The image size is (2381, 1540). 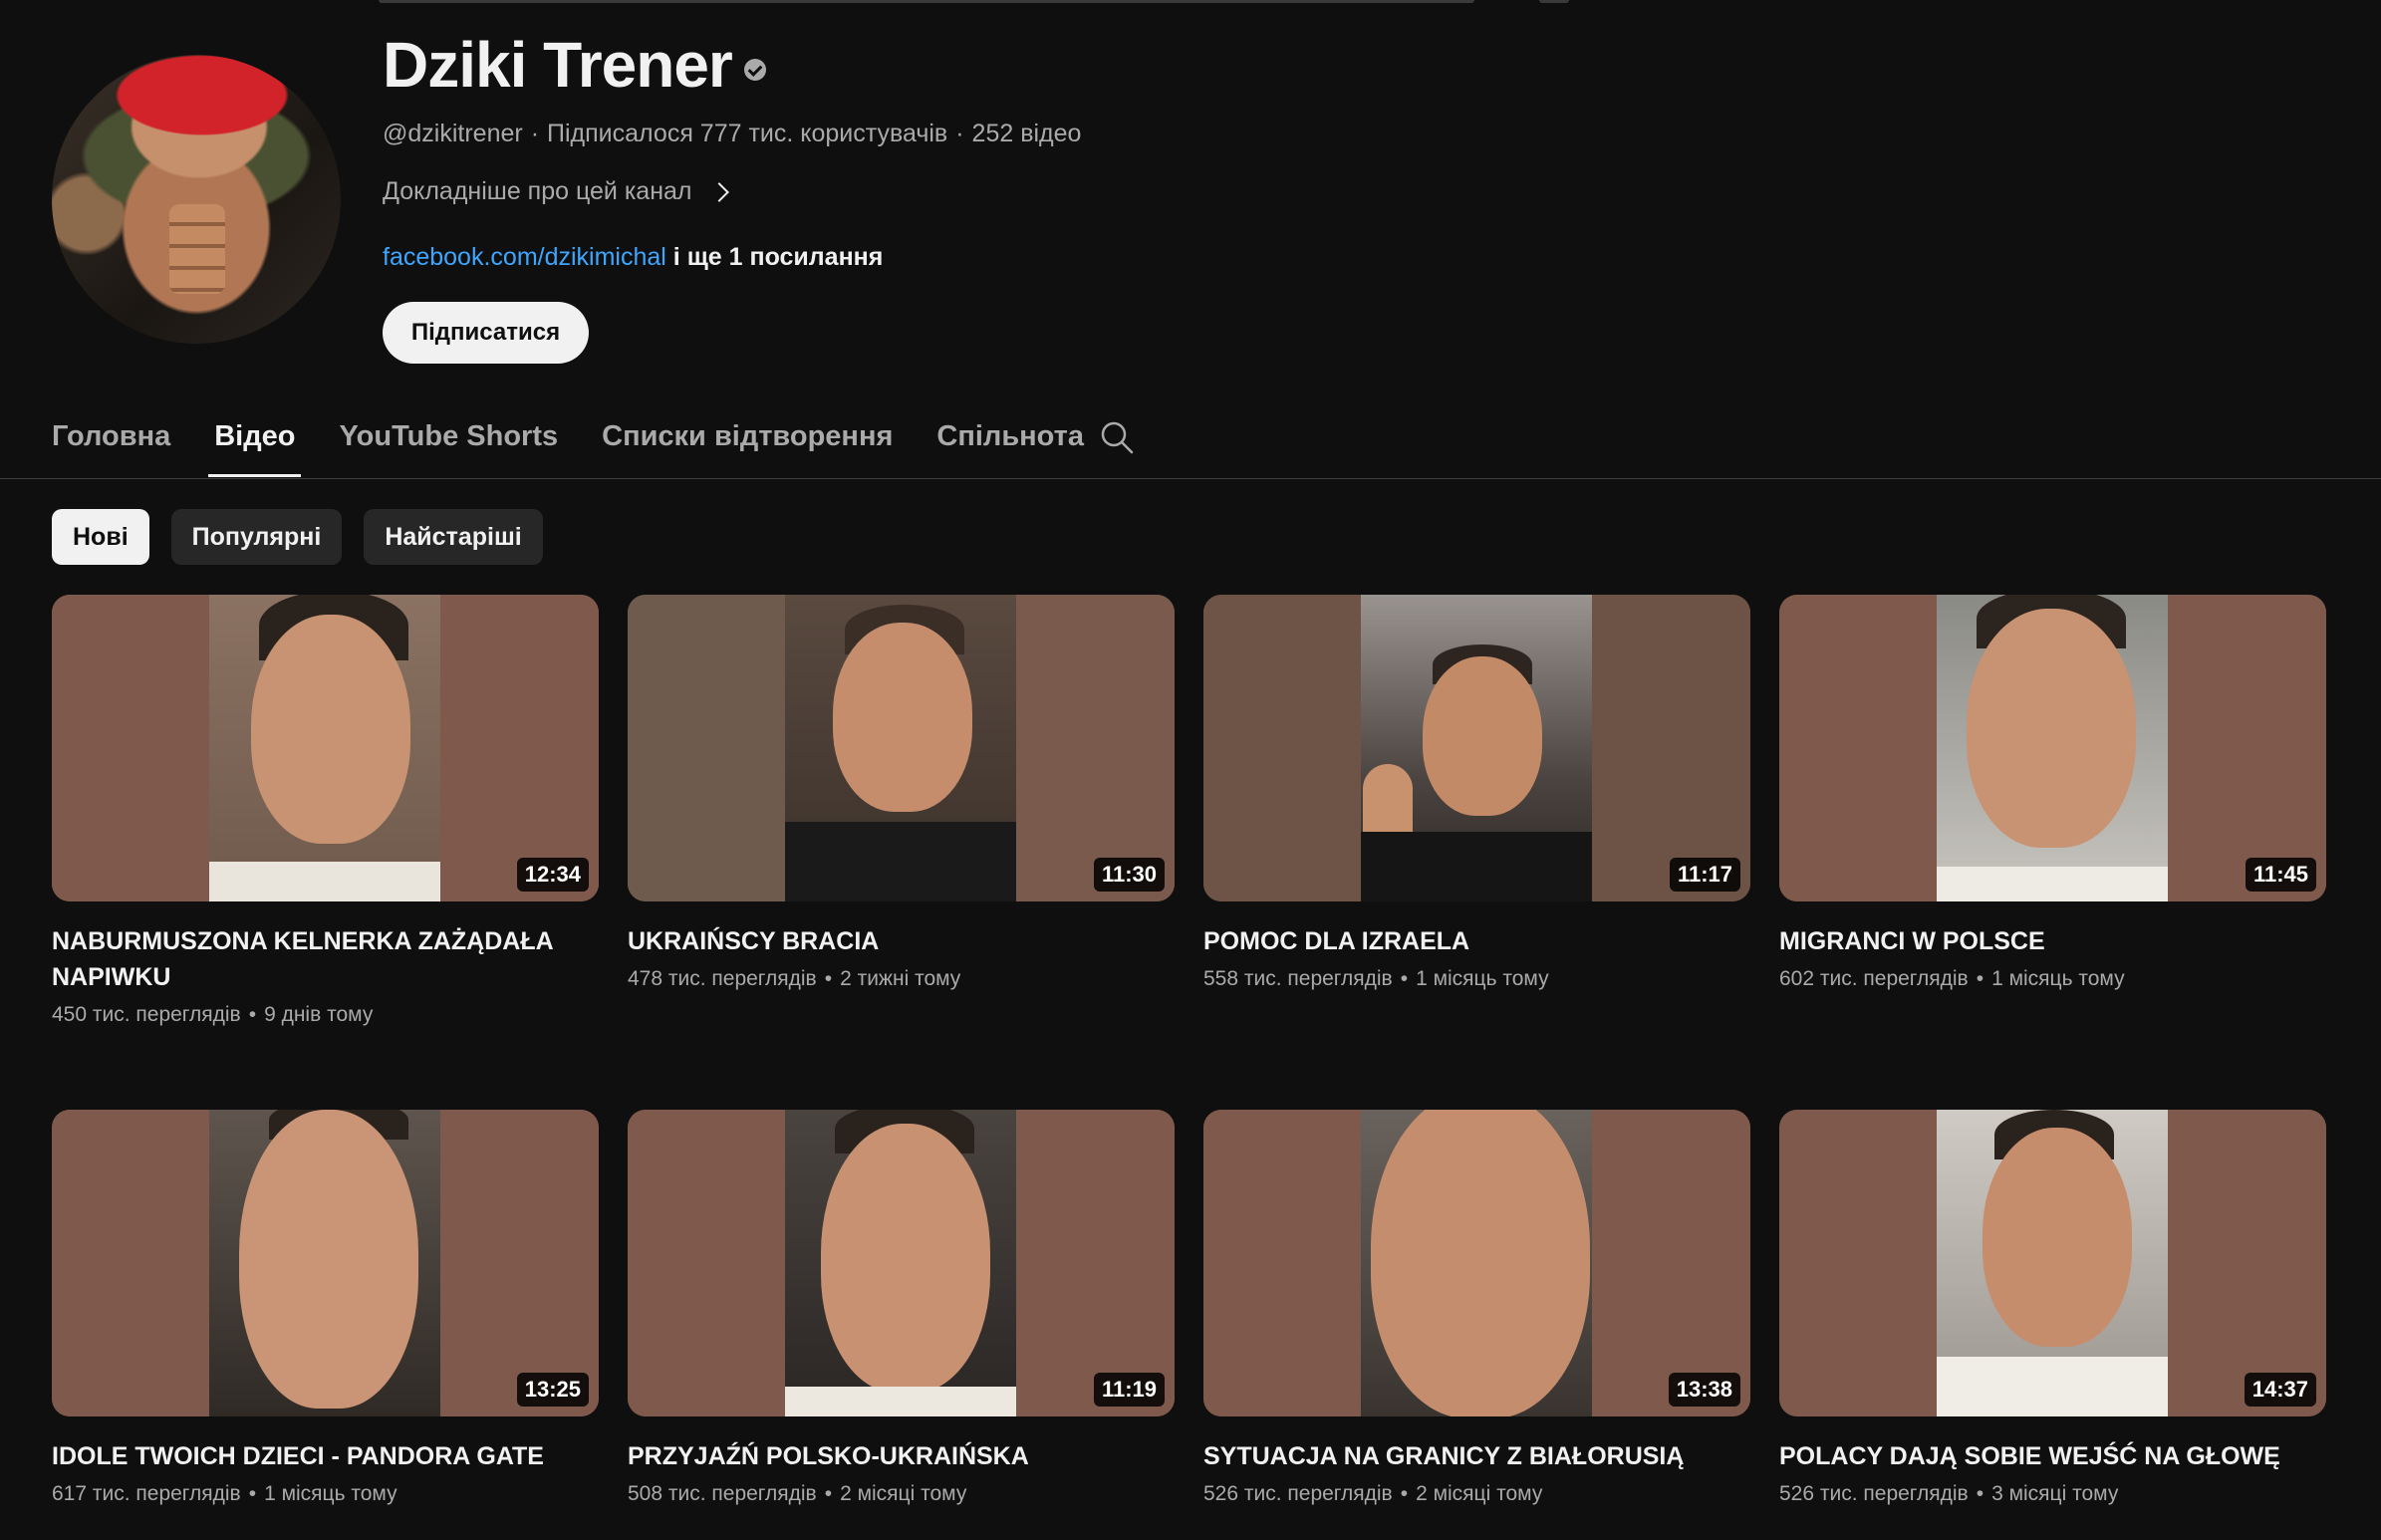 What do you see at coordinates (1117, 437) in the screenshot?
I see `search-icon` at bounding box center [1117, 437].